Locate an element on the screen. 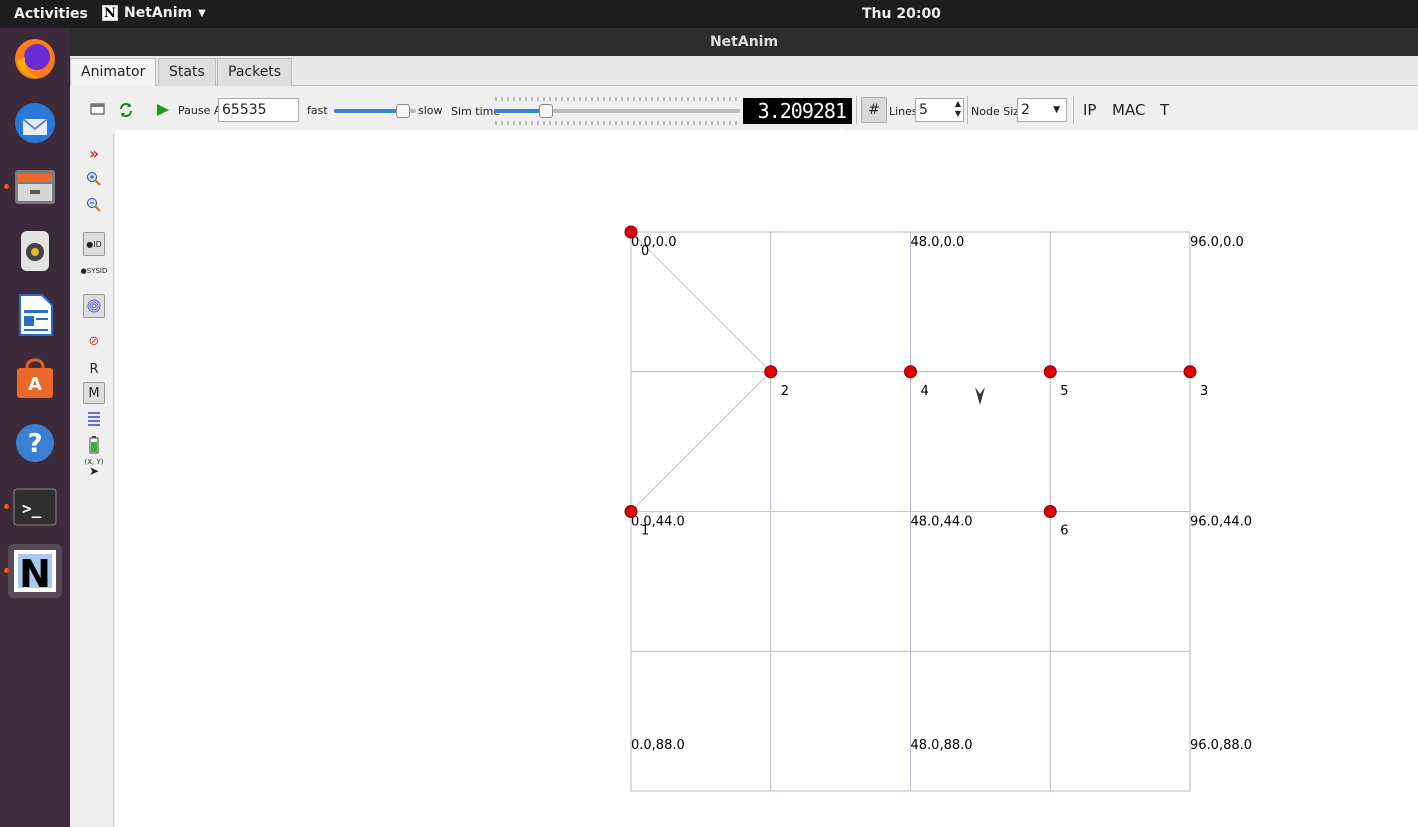 Image resolution: width=1418 pixels, height=827 pixels. files-icon is located at coordinates (35, 187).